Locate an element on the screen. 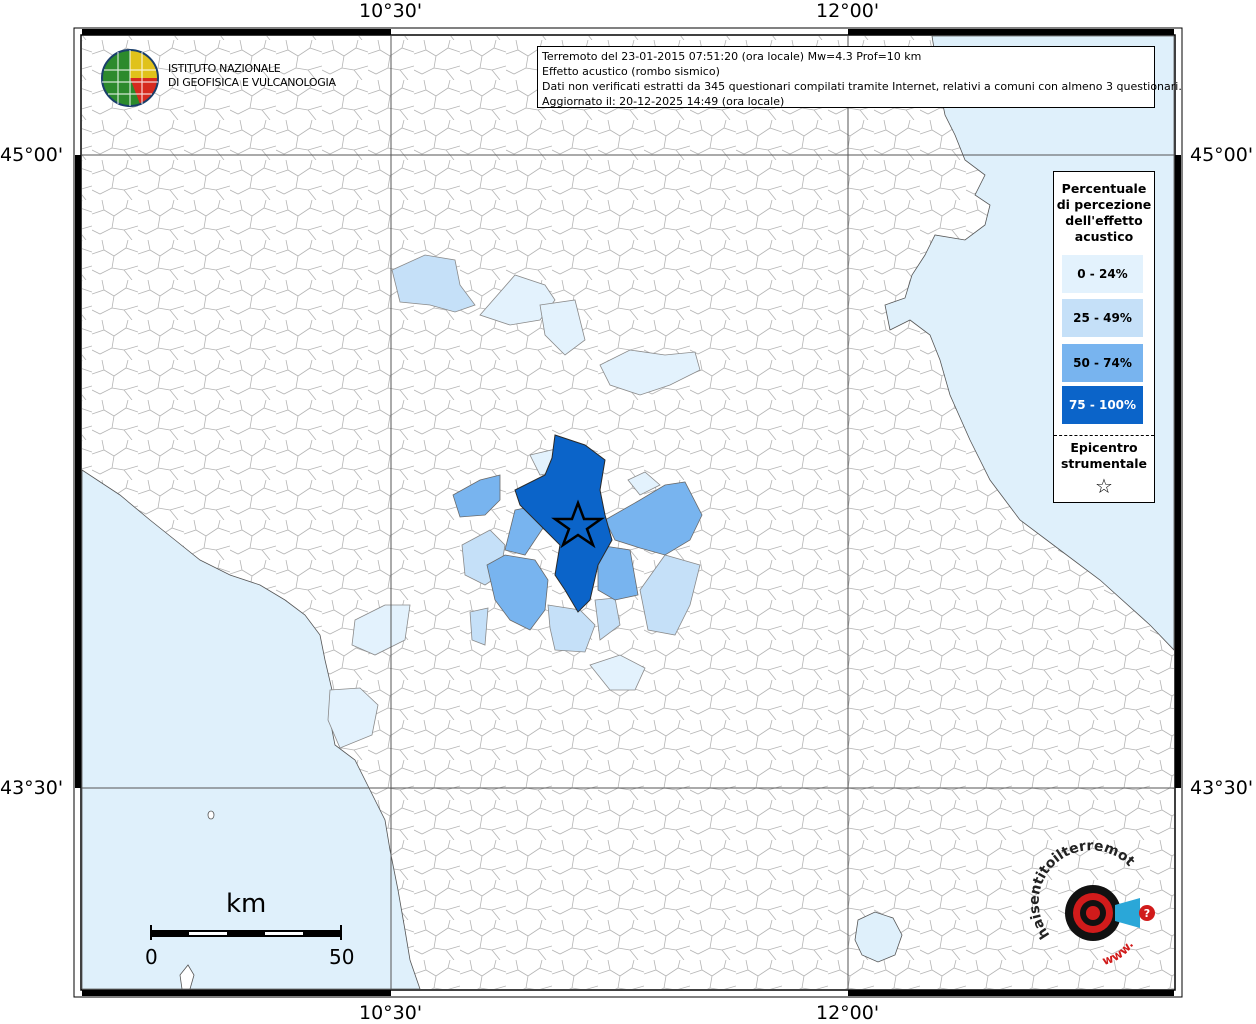 Image resolution: width=1256 pixels, height=1024 pixels. lon-label-top-right: 12°00' is located at coordinates (848, 11).